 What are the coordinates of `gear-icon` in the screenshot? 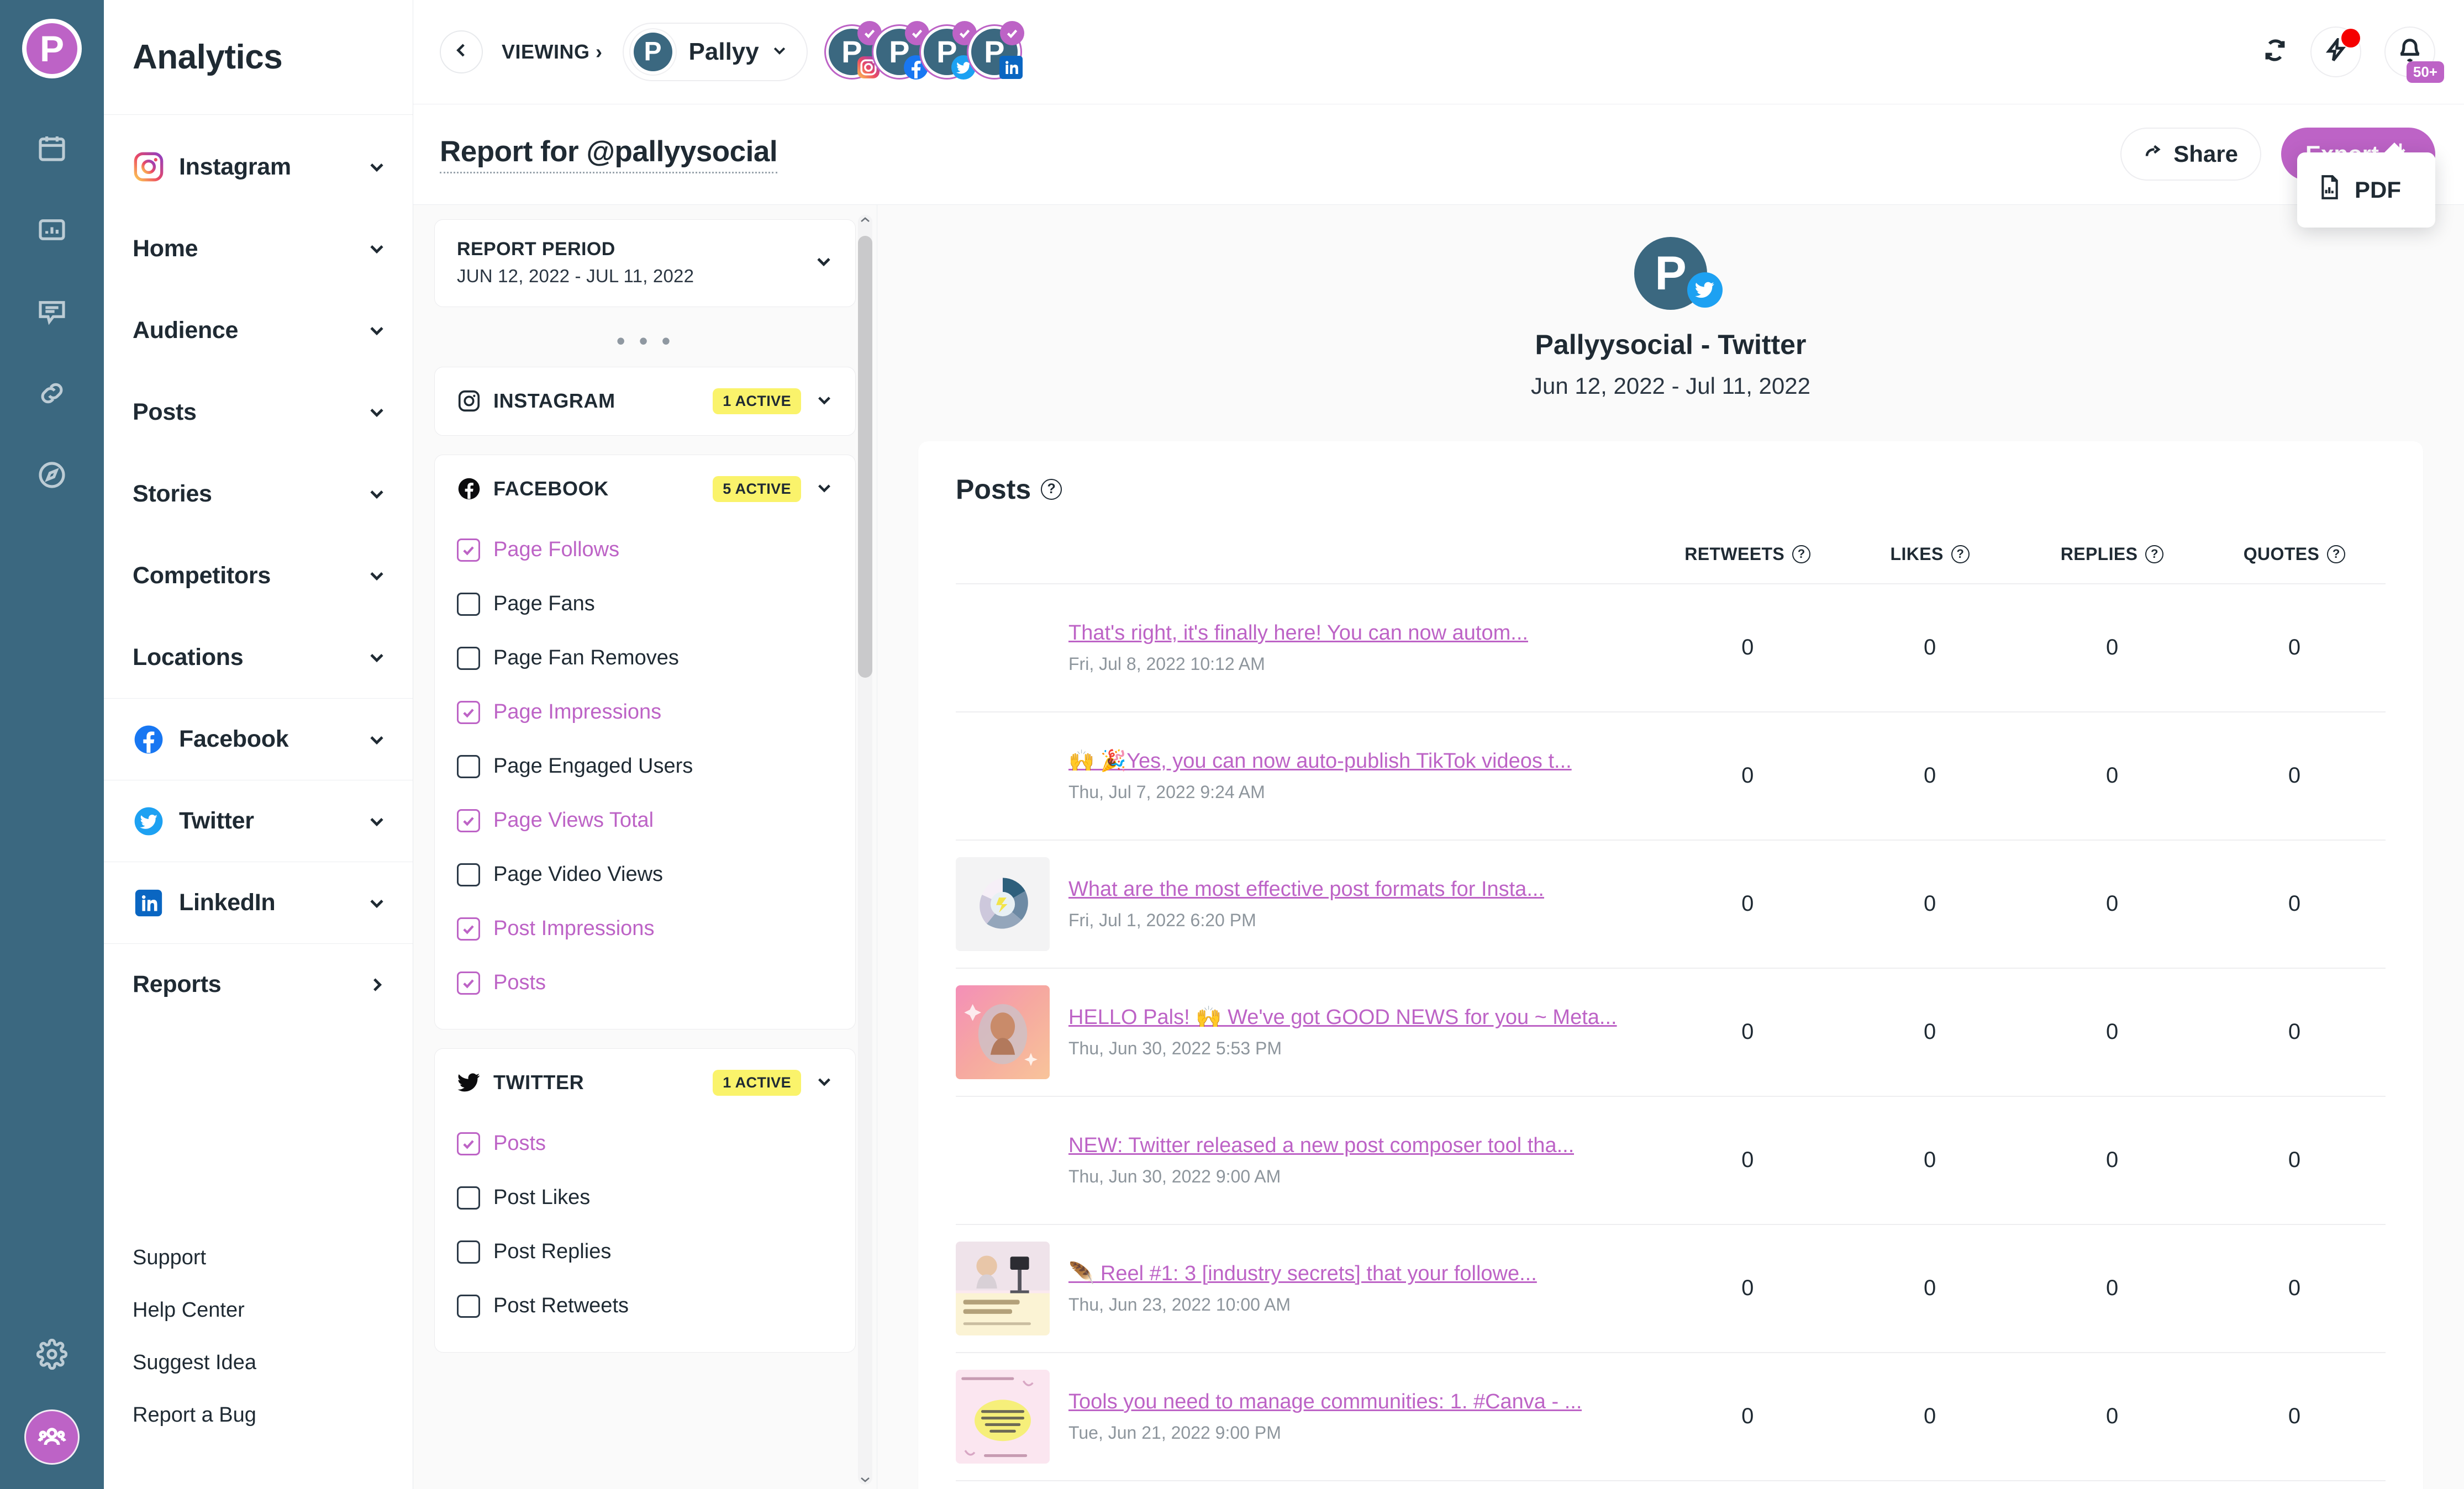 It's located at (52, 1354).